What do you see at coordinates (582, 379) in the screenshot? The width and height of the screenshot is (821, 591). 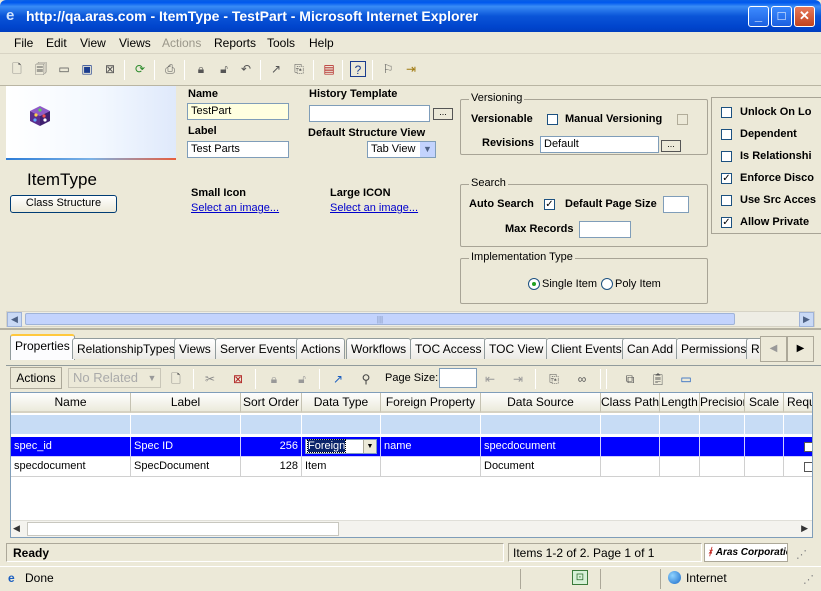 I see `link-icon: ∞` at bounding box center [582, 379].